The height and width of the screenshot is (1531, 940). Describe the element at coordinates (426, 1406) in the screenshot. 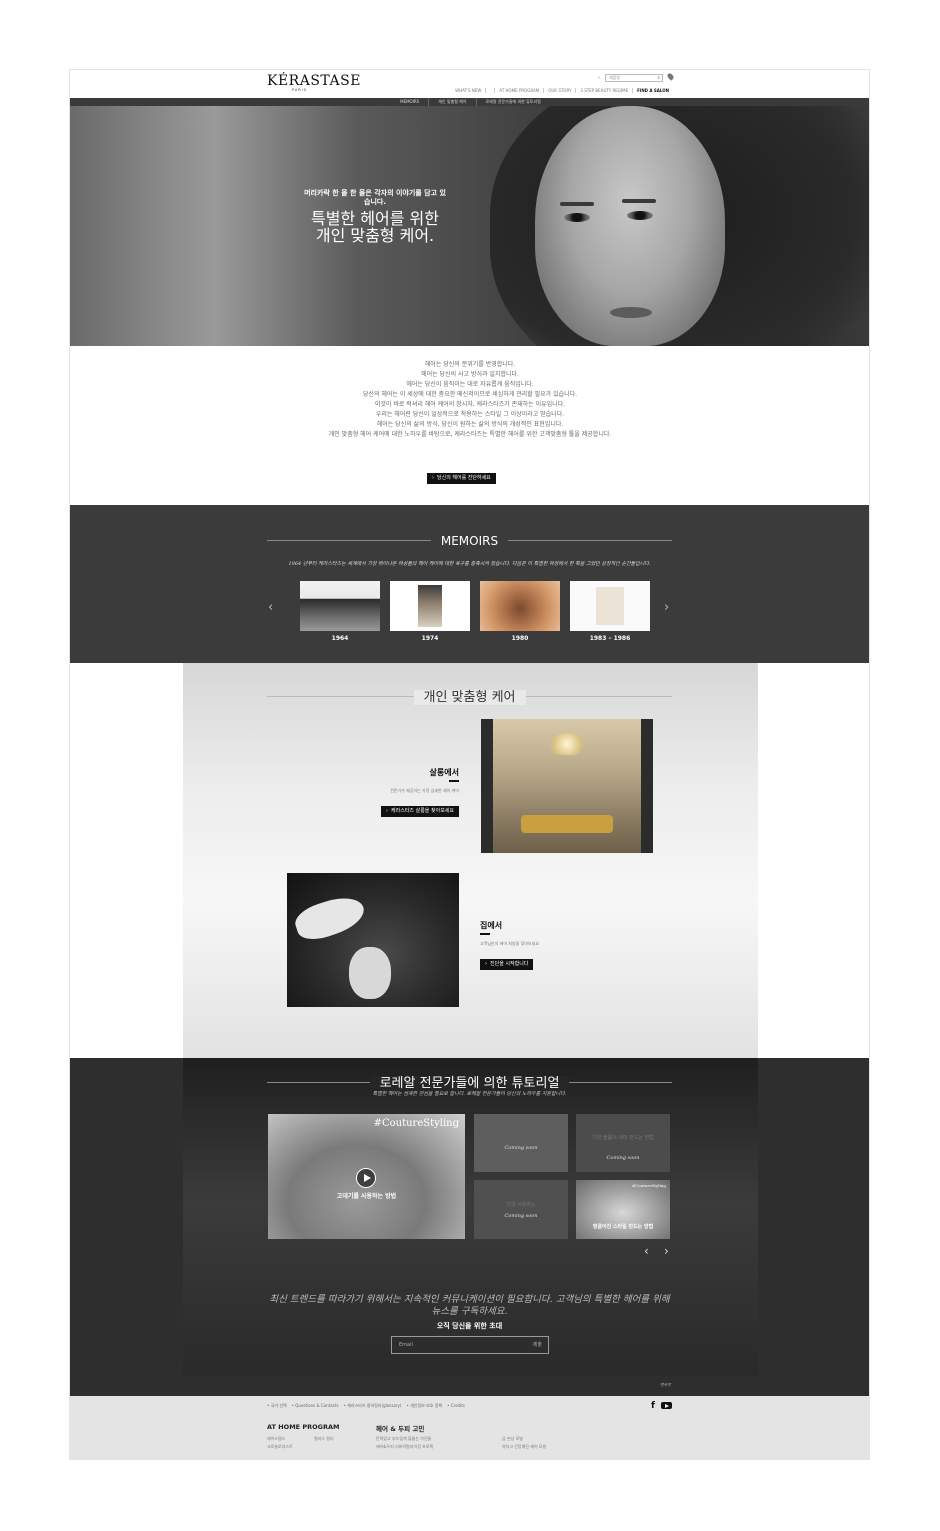

I see `footer-link-privacy: 개인정보 보호 정책` at that location.